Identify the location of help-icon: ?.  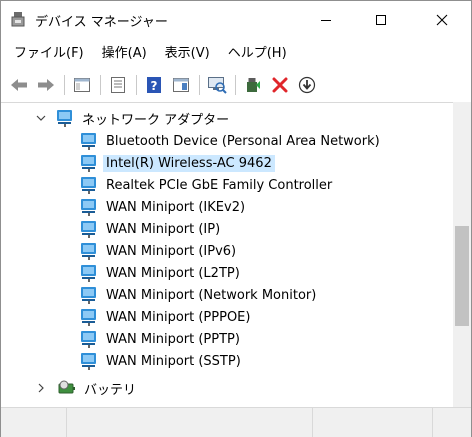
(153, 85).